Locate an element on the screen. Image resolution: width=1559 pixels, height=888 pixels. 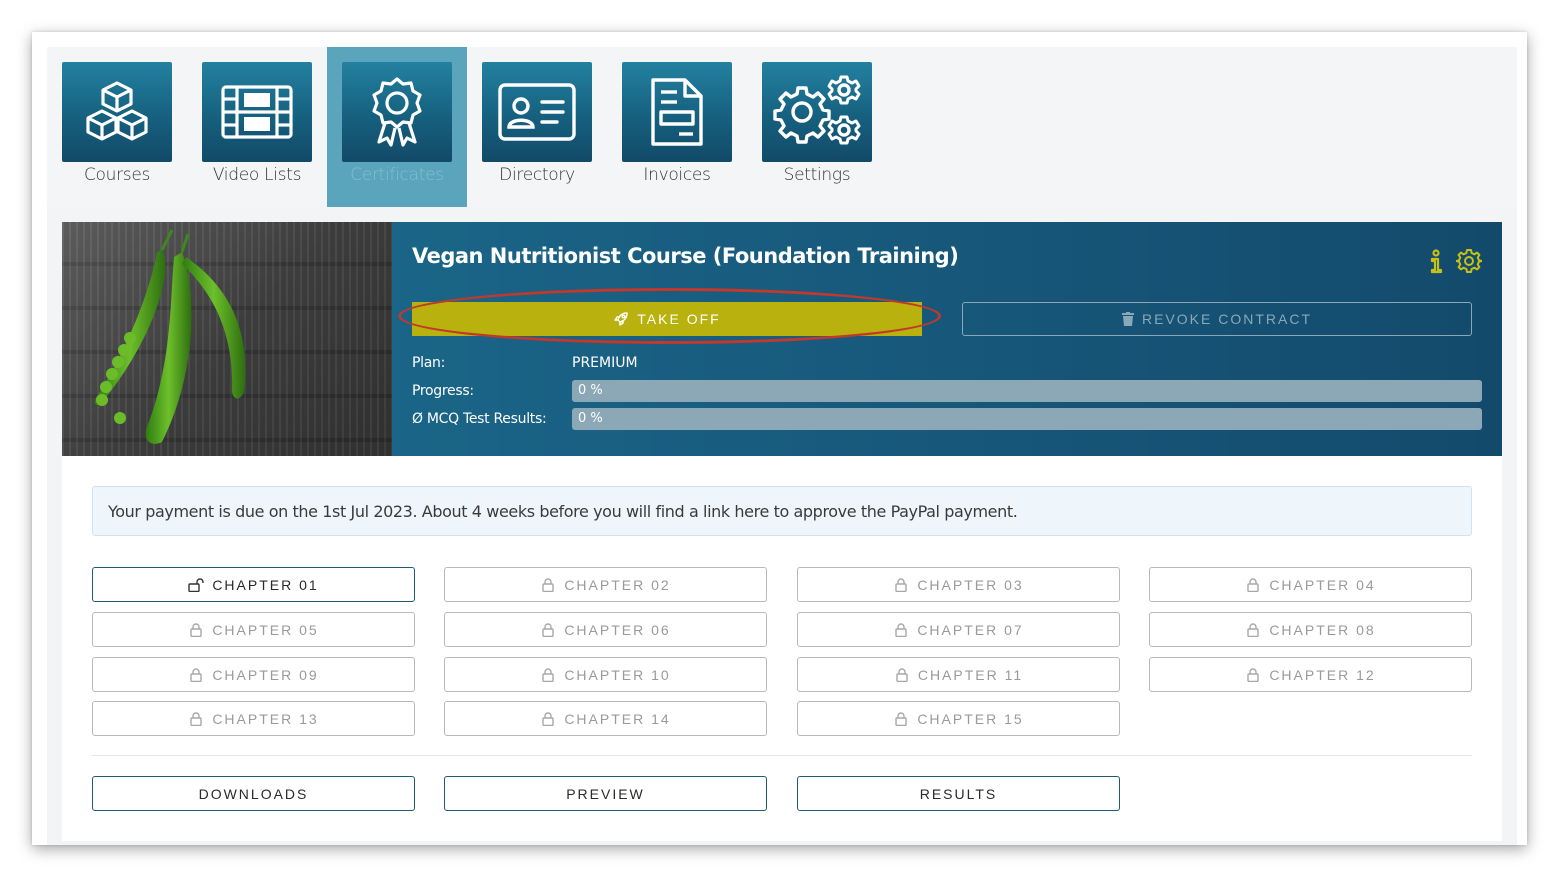
progress-label: Progress: is located at coordinates (443, 391).